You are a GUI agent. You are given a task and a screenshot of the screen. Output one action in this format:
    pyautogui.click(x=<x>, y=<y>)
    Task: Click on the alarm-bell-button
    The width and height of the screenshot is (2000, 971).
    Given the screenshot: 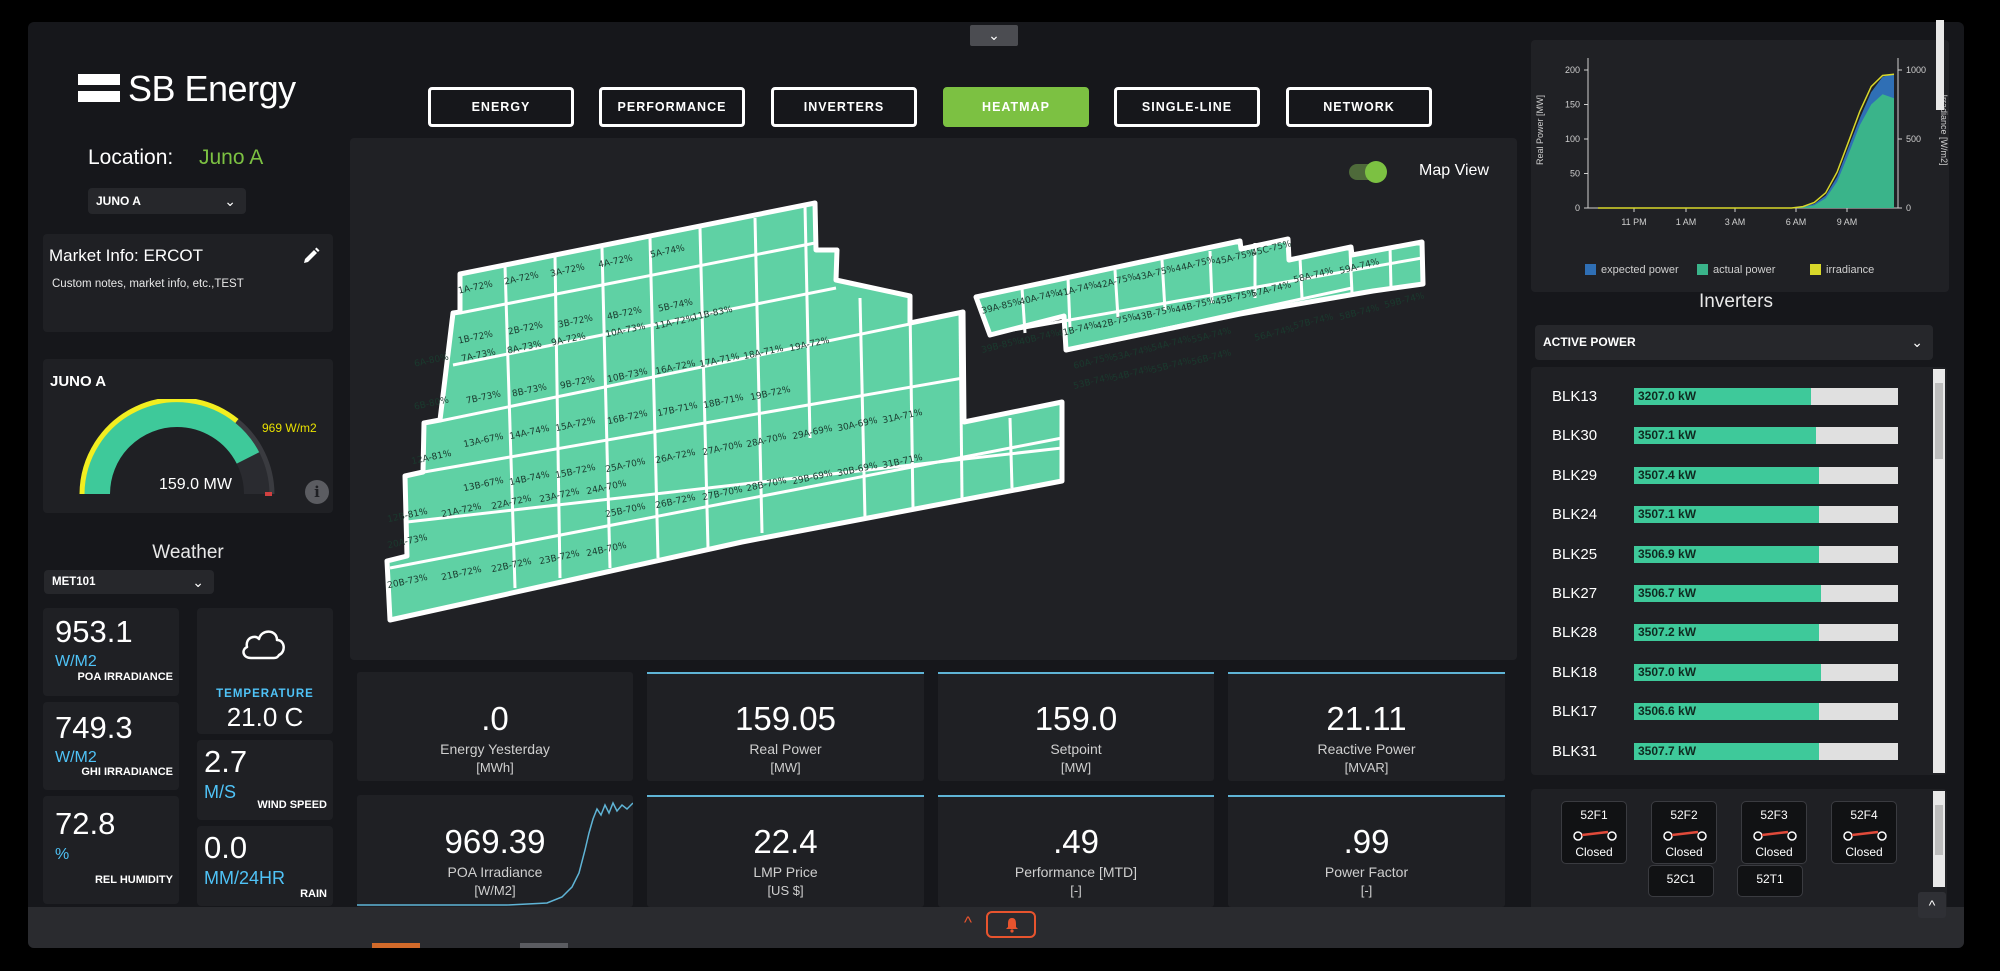 What is the action you would take?
    pyautogui.click(x=1011, y=924)
    